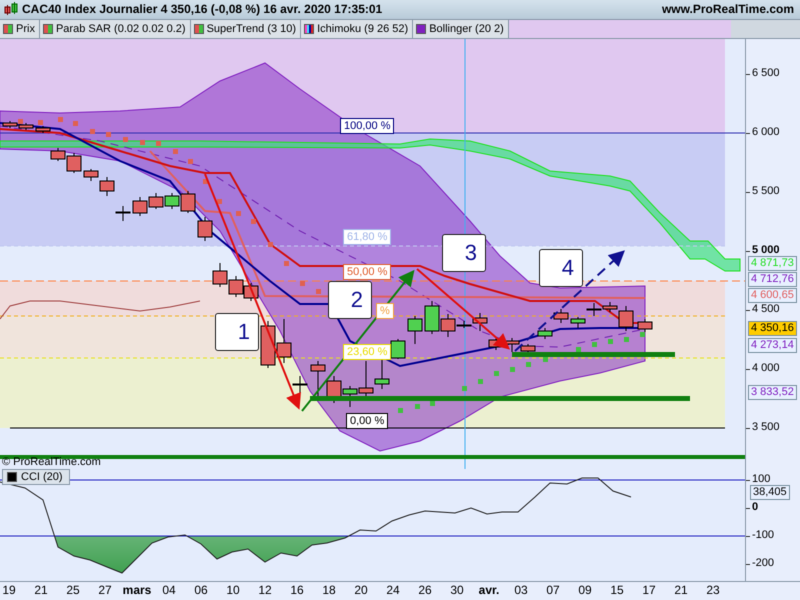 The height and width of the screenshot is (600, 800). I want to click on cci-value-tag: 38,405, so click(770, 492).